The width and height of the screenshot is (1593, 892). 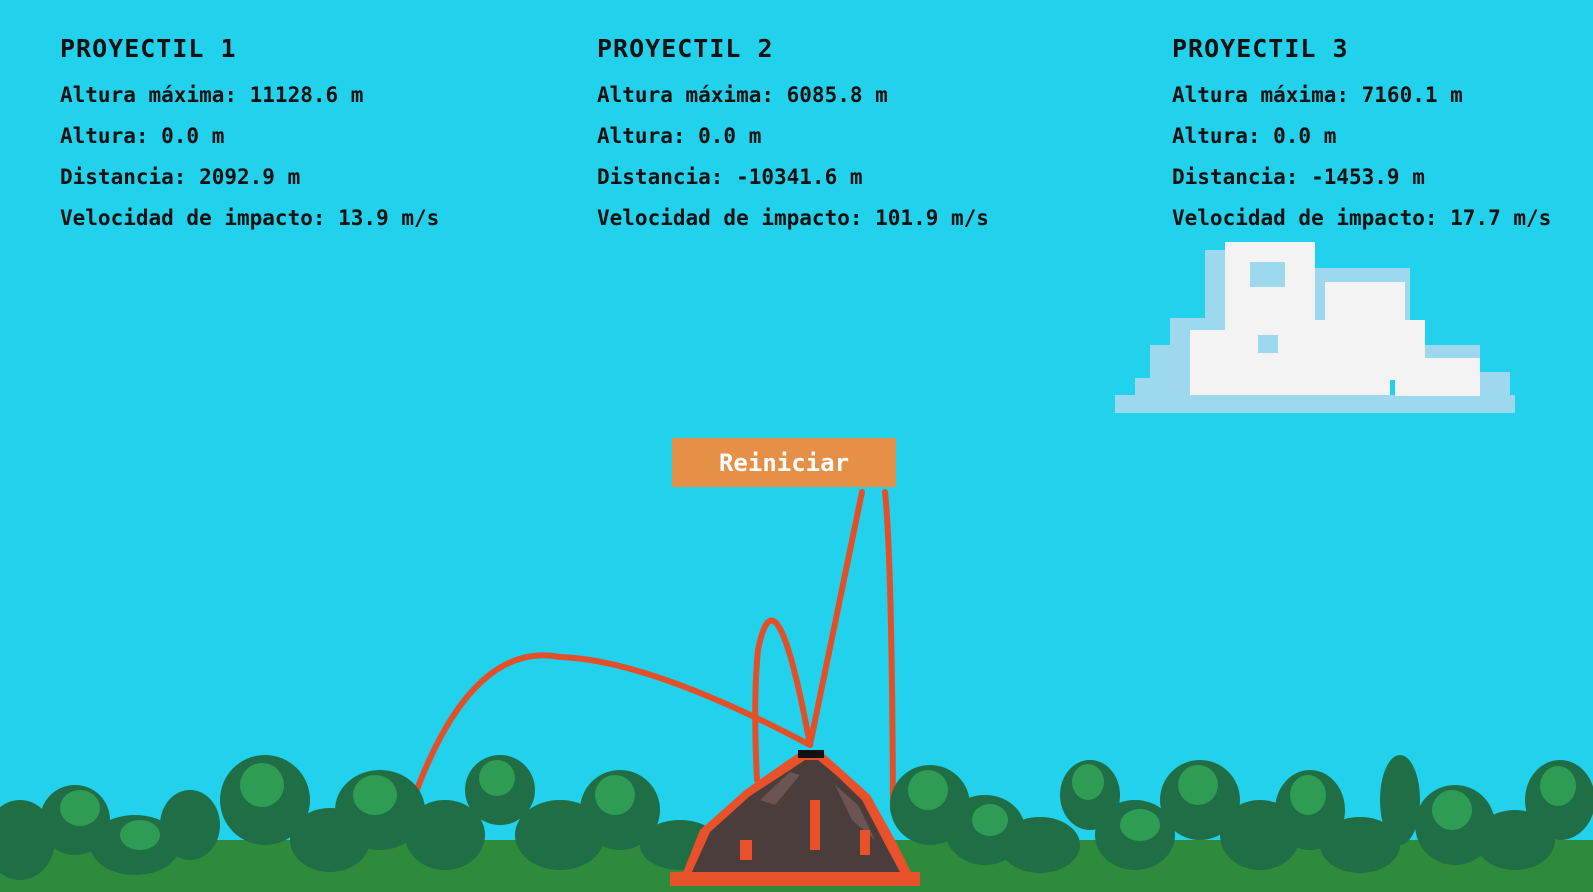 I want to click on projectile-3-height: Altura: 0.0 m, so click(x=1254, y=136).